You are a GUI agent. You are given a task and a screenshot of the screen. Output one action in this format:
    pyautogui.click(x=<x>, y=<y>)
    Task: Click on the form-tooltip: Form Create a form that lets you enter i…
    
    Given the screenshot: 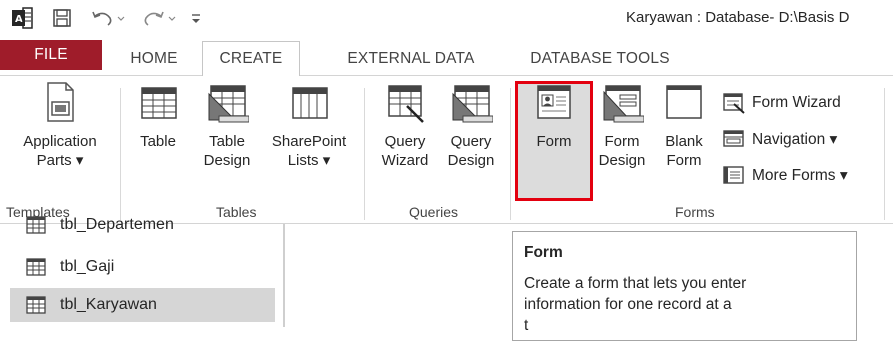 What is the action you would take?
    pyautogui.click(x=684, y=286)
    